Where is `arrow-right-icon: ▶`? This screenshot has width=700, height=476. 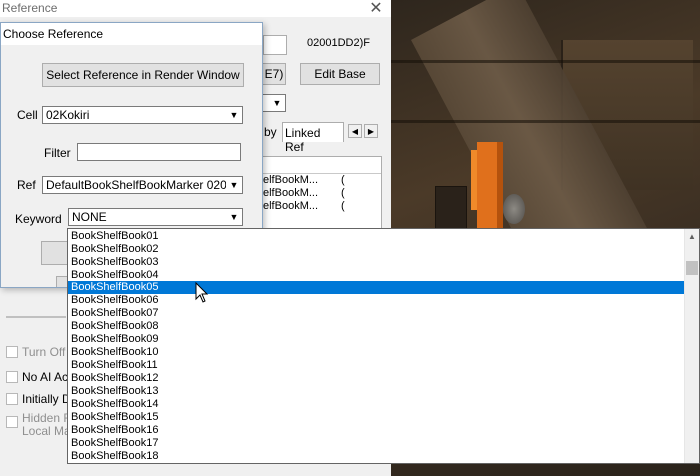
arrow-right-icon: ▶ is located at coordinates (371, 131).